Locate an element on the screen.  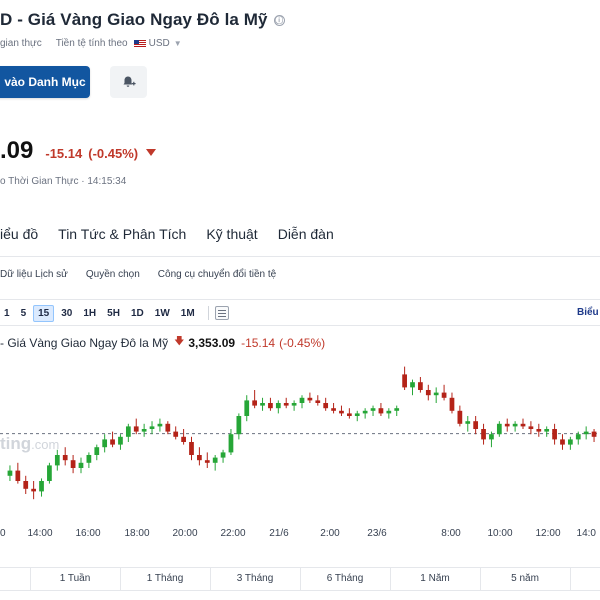
range-option: 3 Tháng is located at coordinates (255, 578).